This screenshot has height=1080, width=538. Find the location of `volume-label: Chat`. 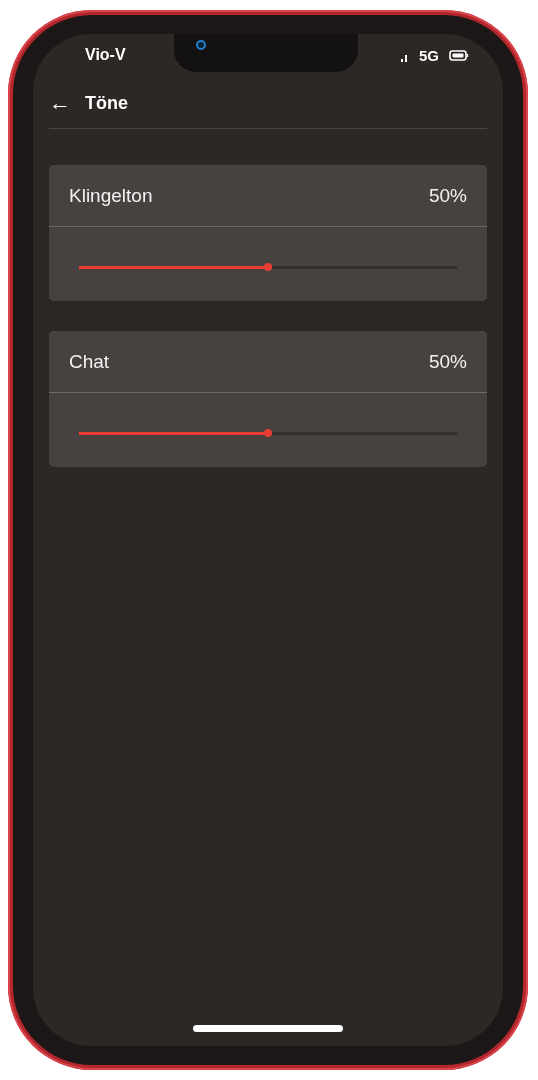

volume-label: Chat is located at coordinates (89, 361).